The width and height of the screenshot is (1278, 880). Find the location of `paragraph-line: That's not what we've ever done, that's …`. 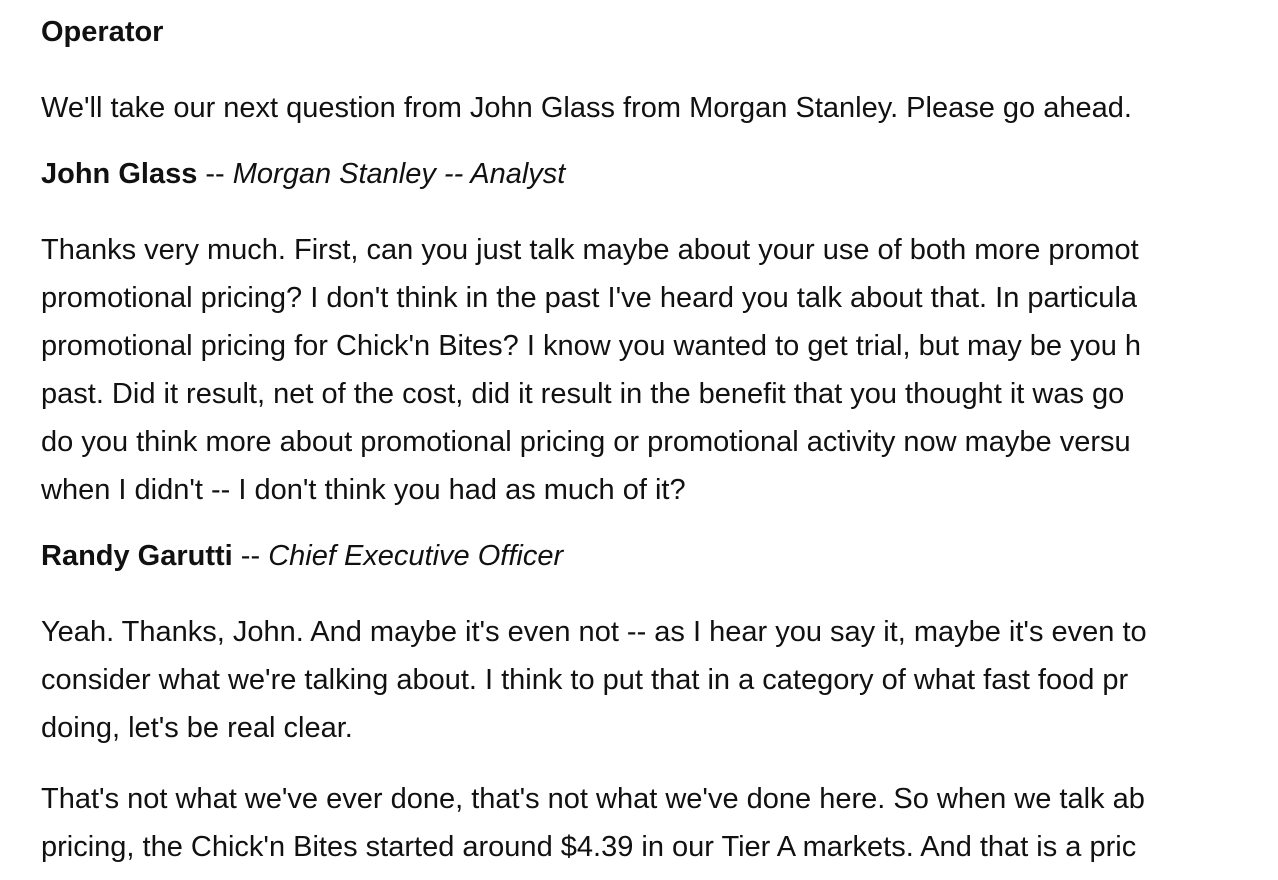

paragraph-line: That's not what we've ever done, that's … is located at coordinates (593, 799).